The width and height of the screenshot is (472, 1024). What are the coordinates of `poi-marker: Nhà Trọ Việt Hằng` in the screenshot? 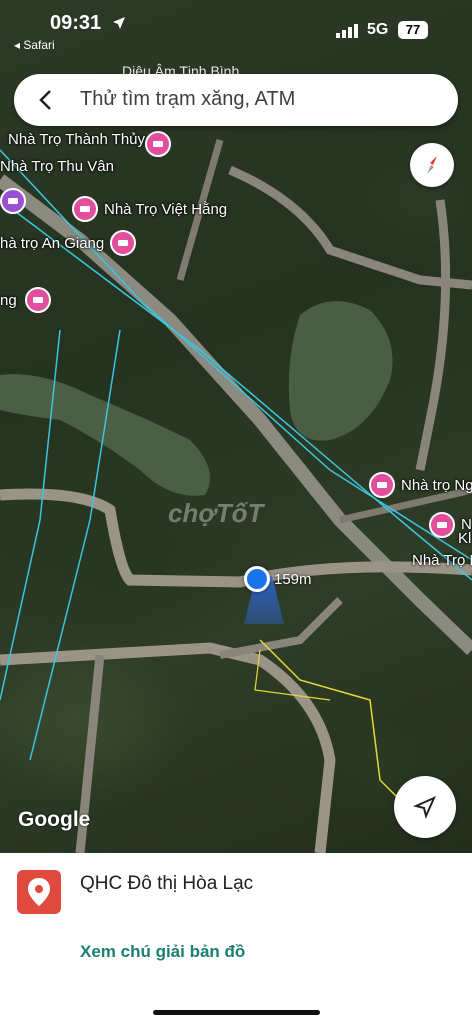 It's located at (149, 209).